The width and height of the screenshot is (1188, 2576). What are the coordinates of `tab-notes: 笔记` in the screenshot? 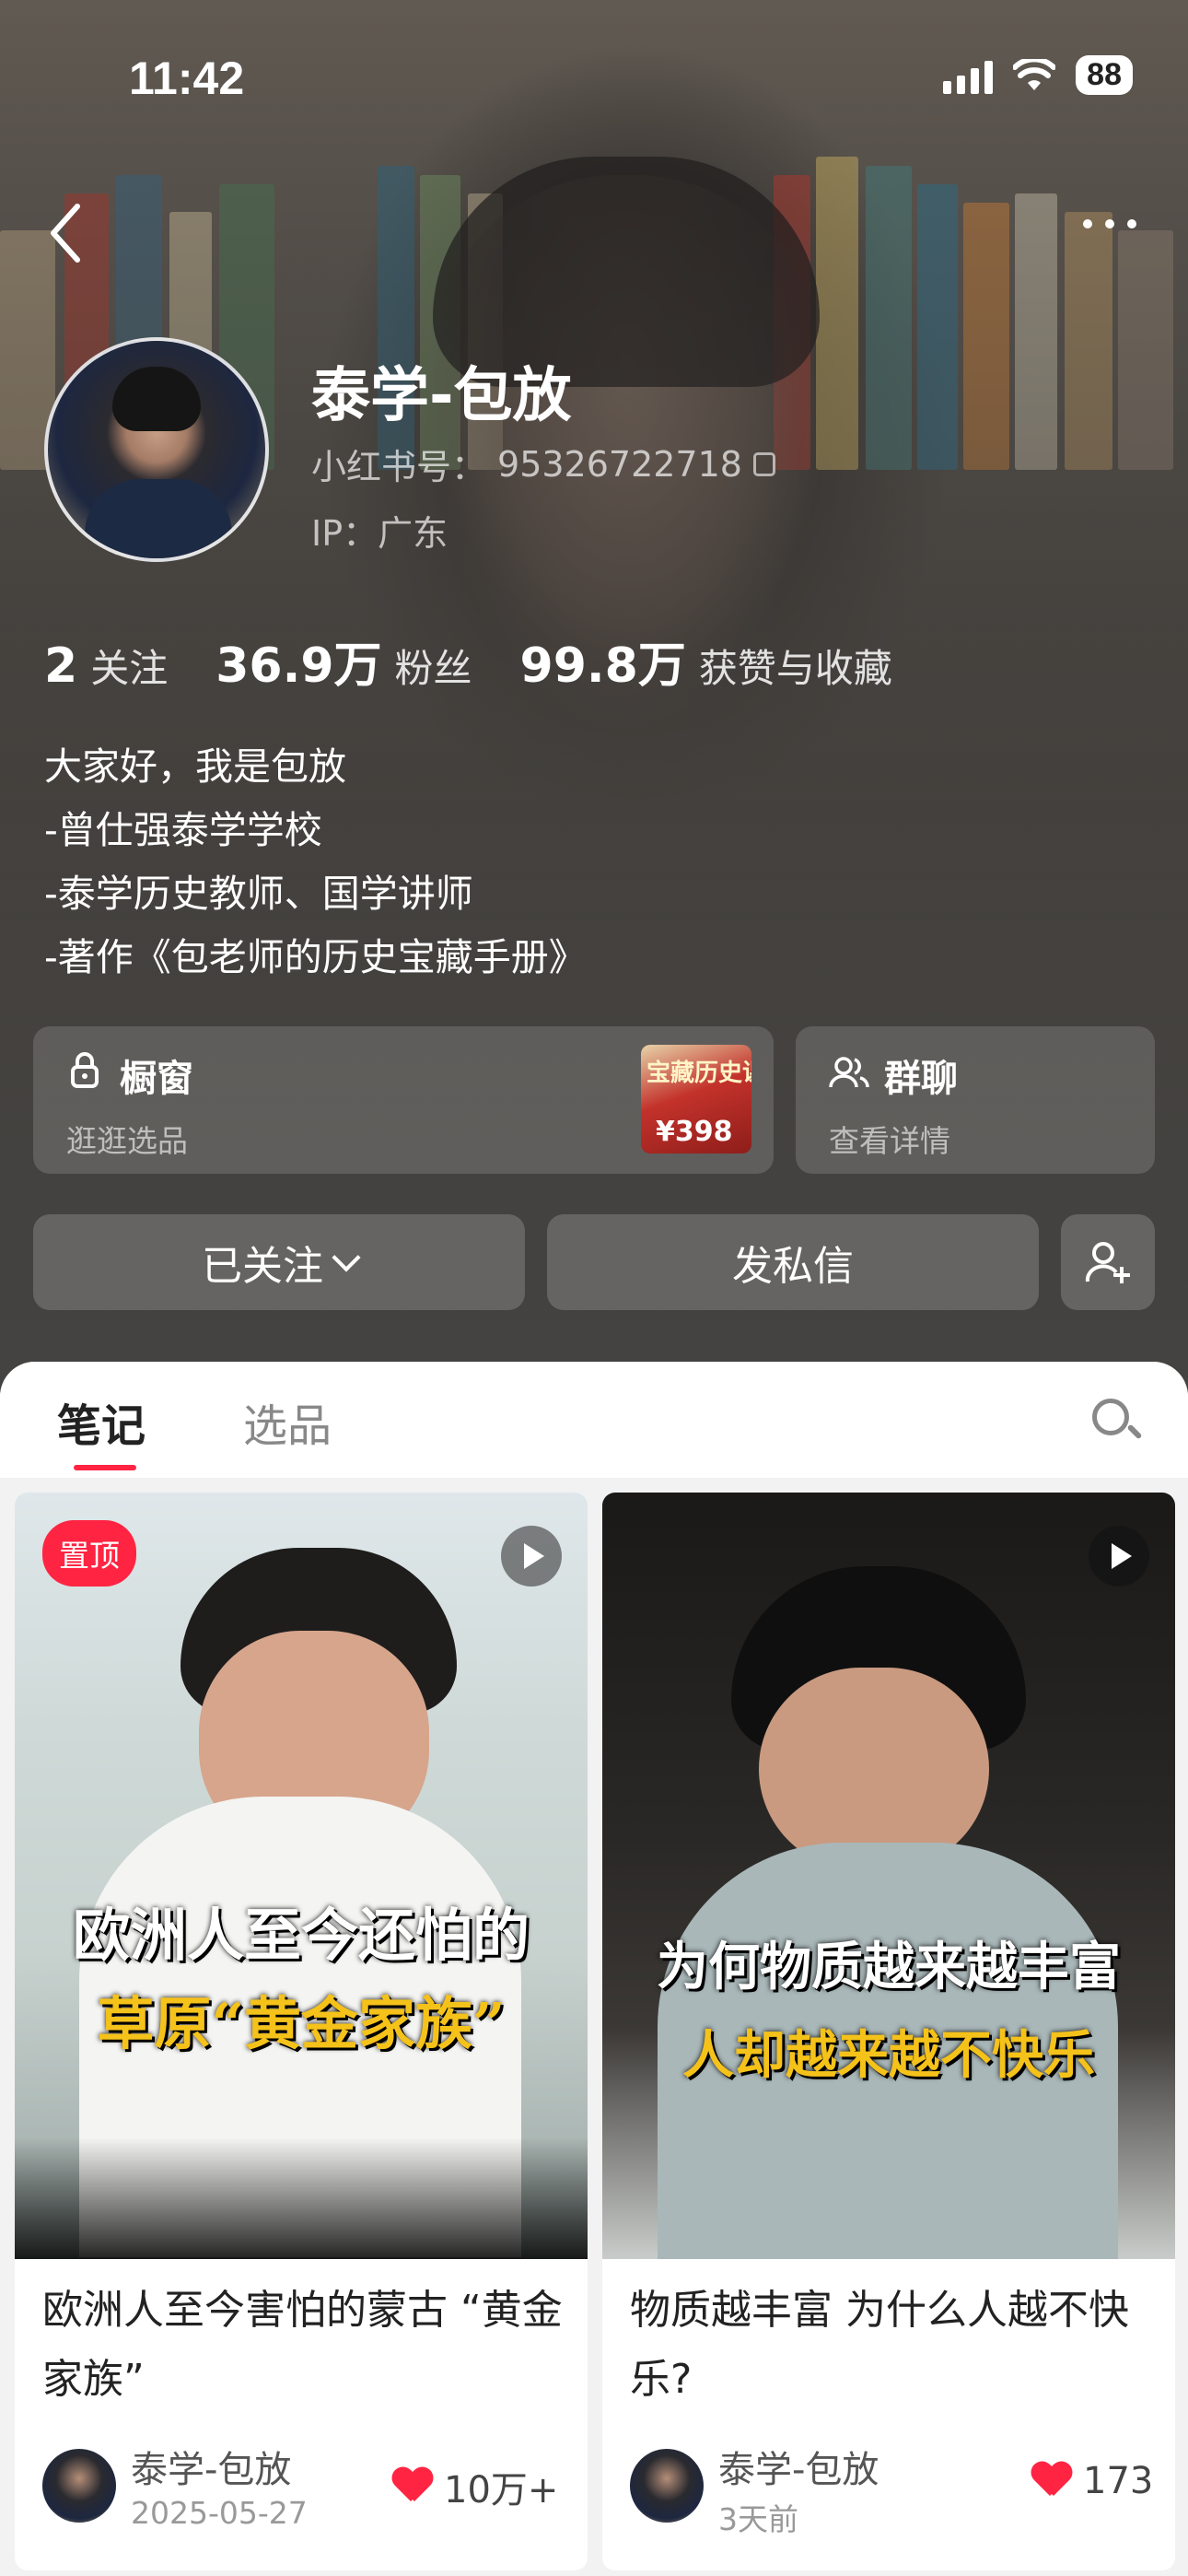 It's located at (101, 1421).